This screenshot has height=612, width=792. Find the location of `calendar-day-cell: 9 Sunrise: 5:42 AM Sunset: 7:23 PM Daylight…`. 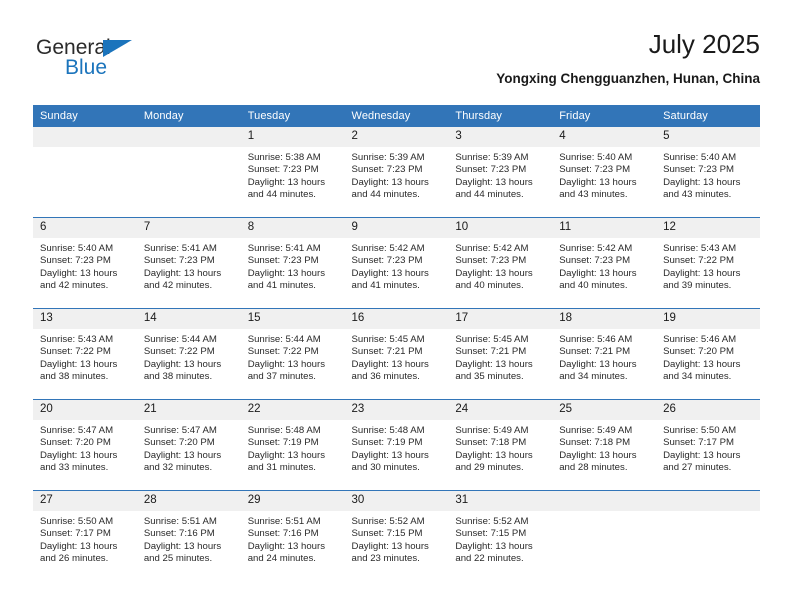

calendar-day-cell: 9 Sunrise: 5:42 AM Sunset: 7:23 PM Daylight… is located at coordinates (396, 263).